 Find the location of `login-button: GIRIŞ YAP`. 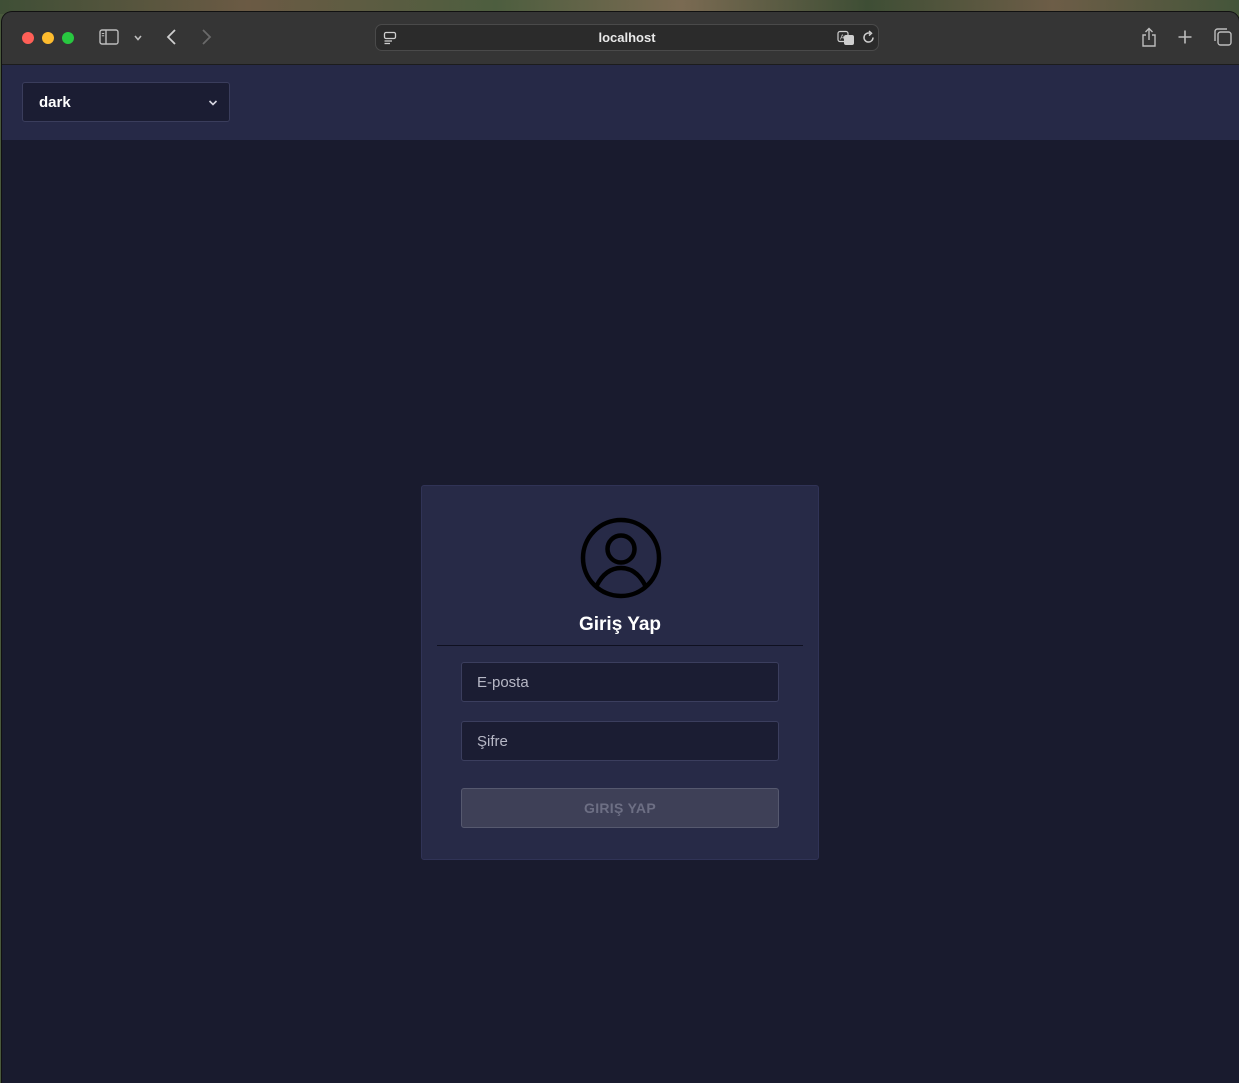

login-button: GIRIŞ YAP is located at coordinates (620, 808).